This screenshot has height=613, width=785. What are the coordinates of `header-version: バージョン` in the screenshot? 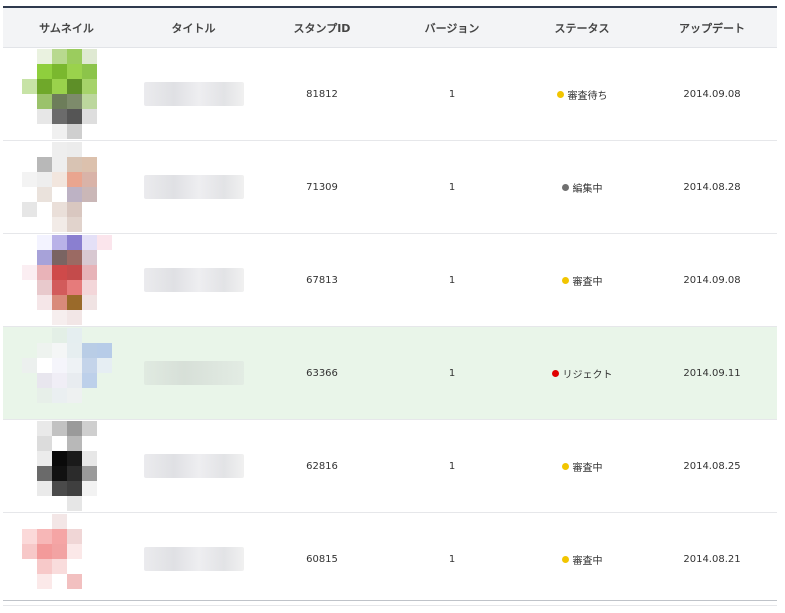 It's located at (452, 27).